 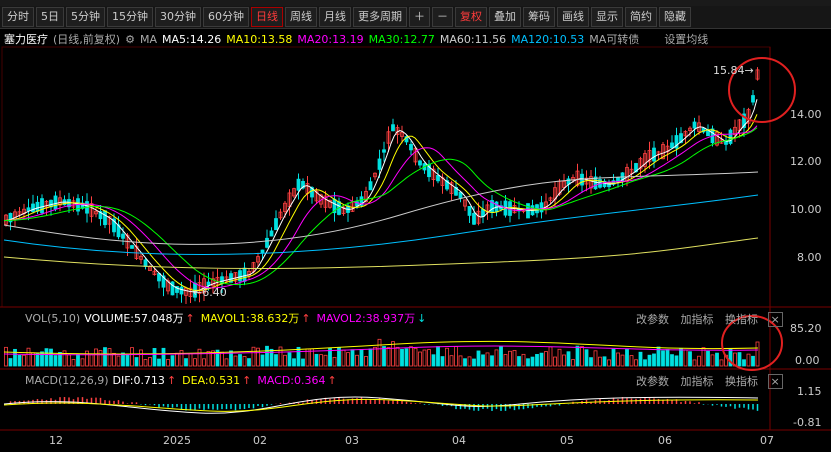 What do you see at coordinates (697, 381) in the screenshot?
I see `macd-add-indicator: 加指标` at bounding box center [697, 381].